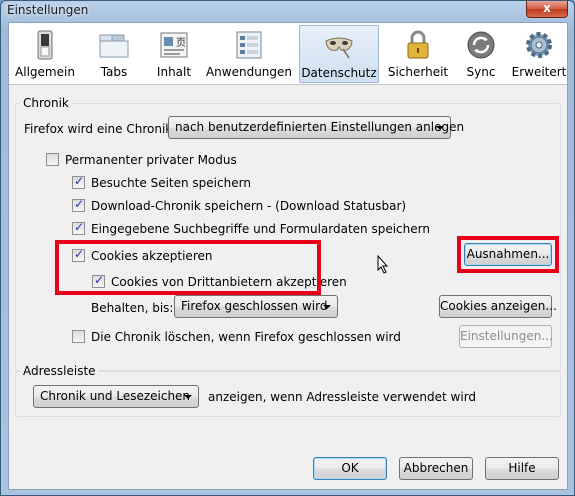 The height and width of the screenshot is (496, 575). I want to click on accept-cookies-checkbox, so click(78, 254).